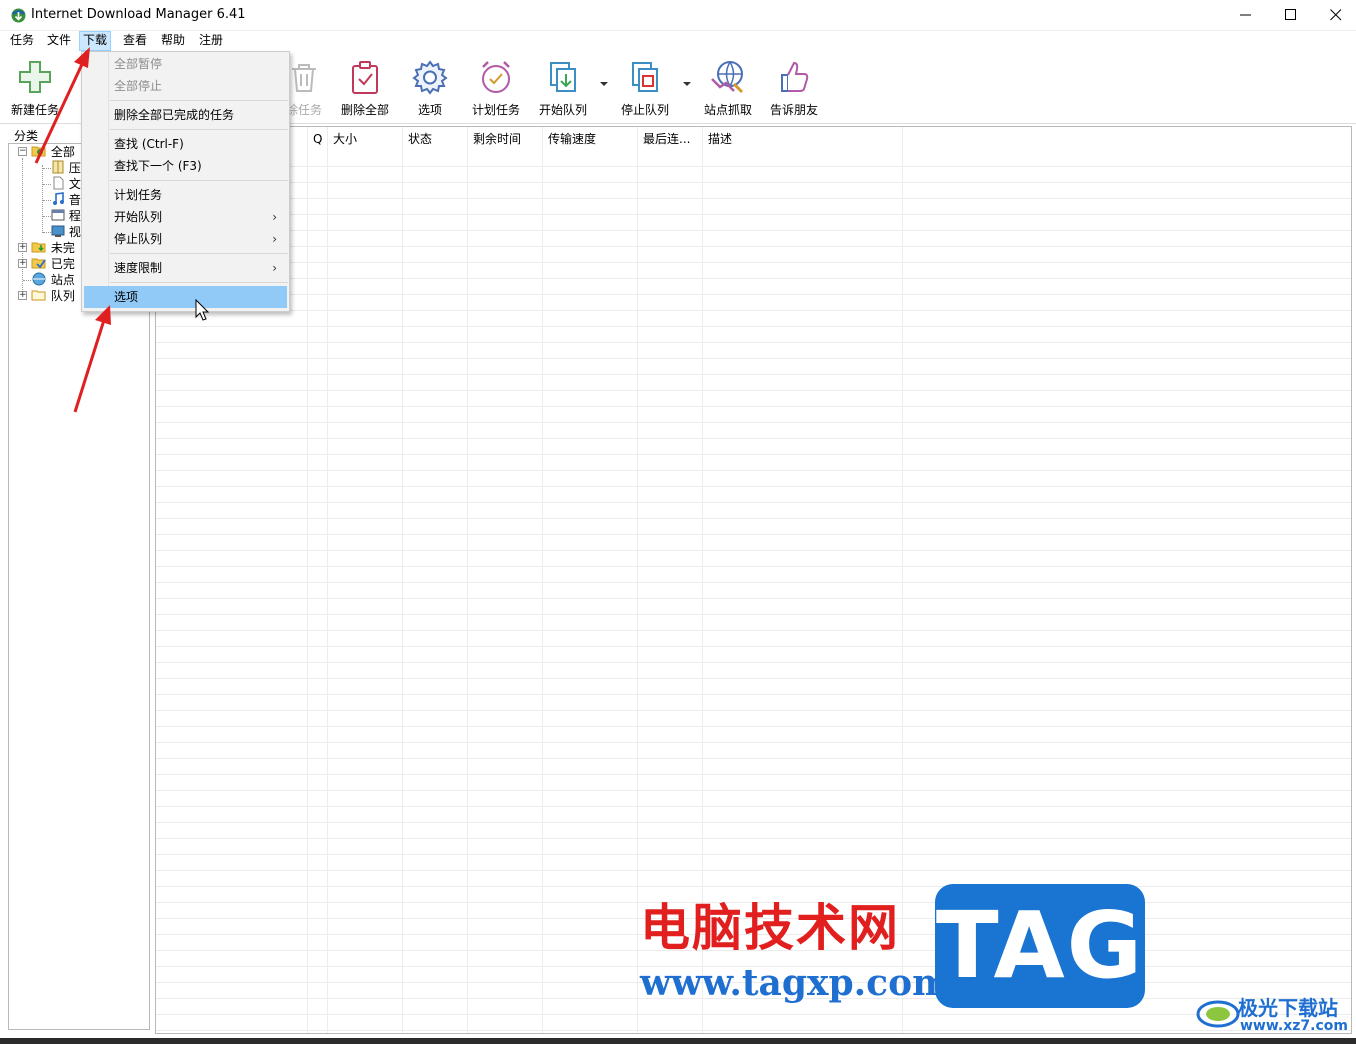 Image resolution: width=1356 pixels, height=1044 pixels. Describe the element at coordinates (1218, 1014) in the screenshot. I see `xz7-logo-icon` at that location.